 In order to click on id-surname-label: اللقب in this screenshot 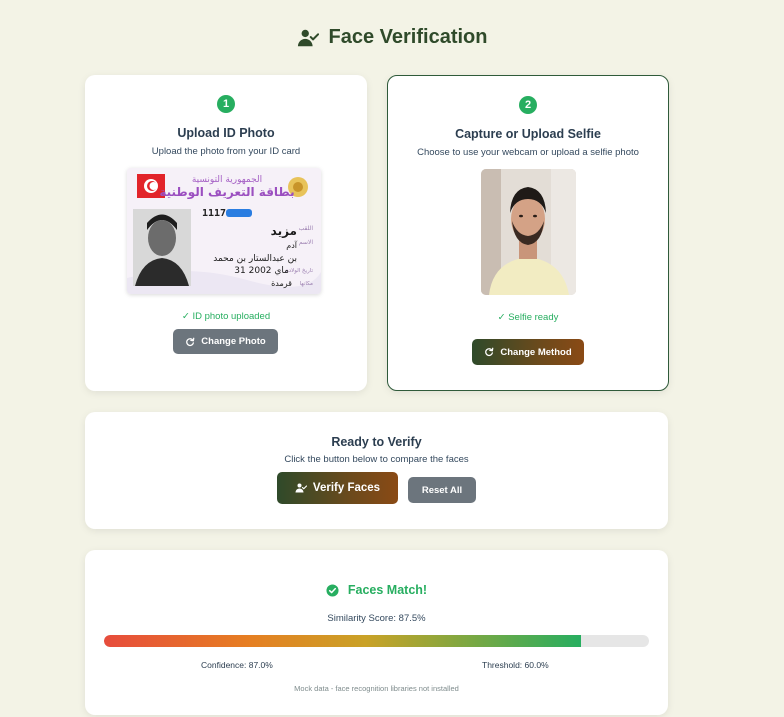, I will do `click(306, 228)`.